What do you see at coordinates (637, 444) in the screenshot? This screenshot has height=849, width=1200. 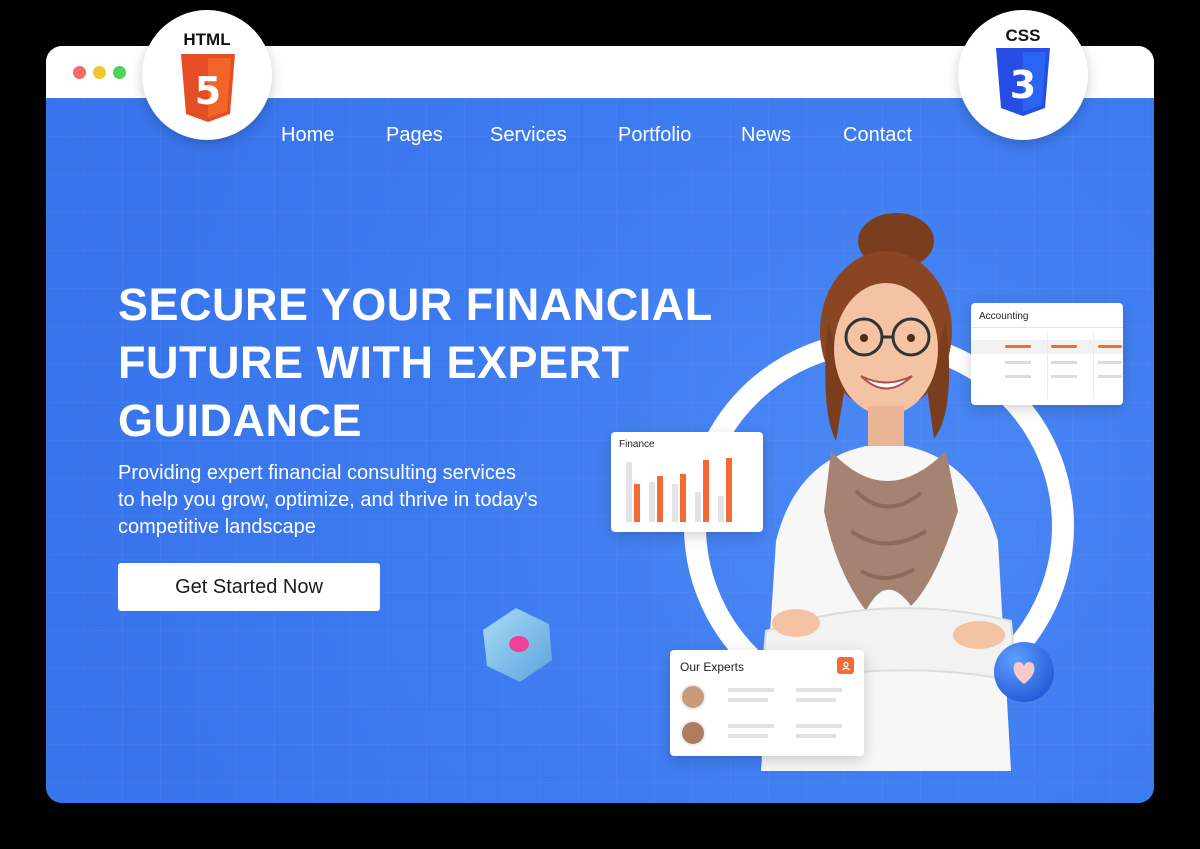 I see `finance-card-title: Finance` at bounding box center [637, 444].